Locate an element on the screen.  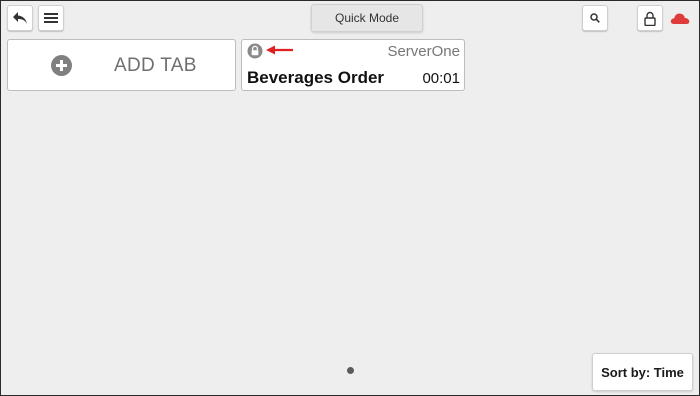
hamburger-menu-icon is located at coordinates (51, 18).